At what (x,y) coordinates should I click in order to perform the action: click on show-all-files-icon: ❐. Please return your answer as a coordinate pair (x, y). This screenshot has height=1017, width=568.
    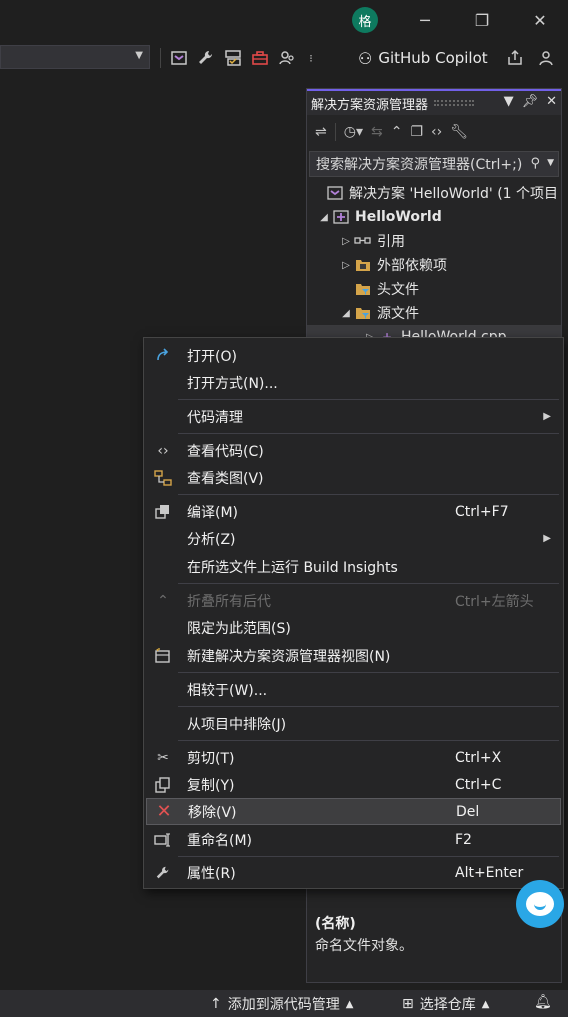
    Looking at the image, I should click on (416, 132).